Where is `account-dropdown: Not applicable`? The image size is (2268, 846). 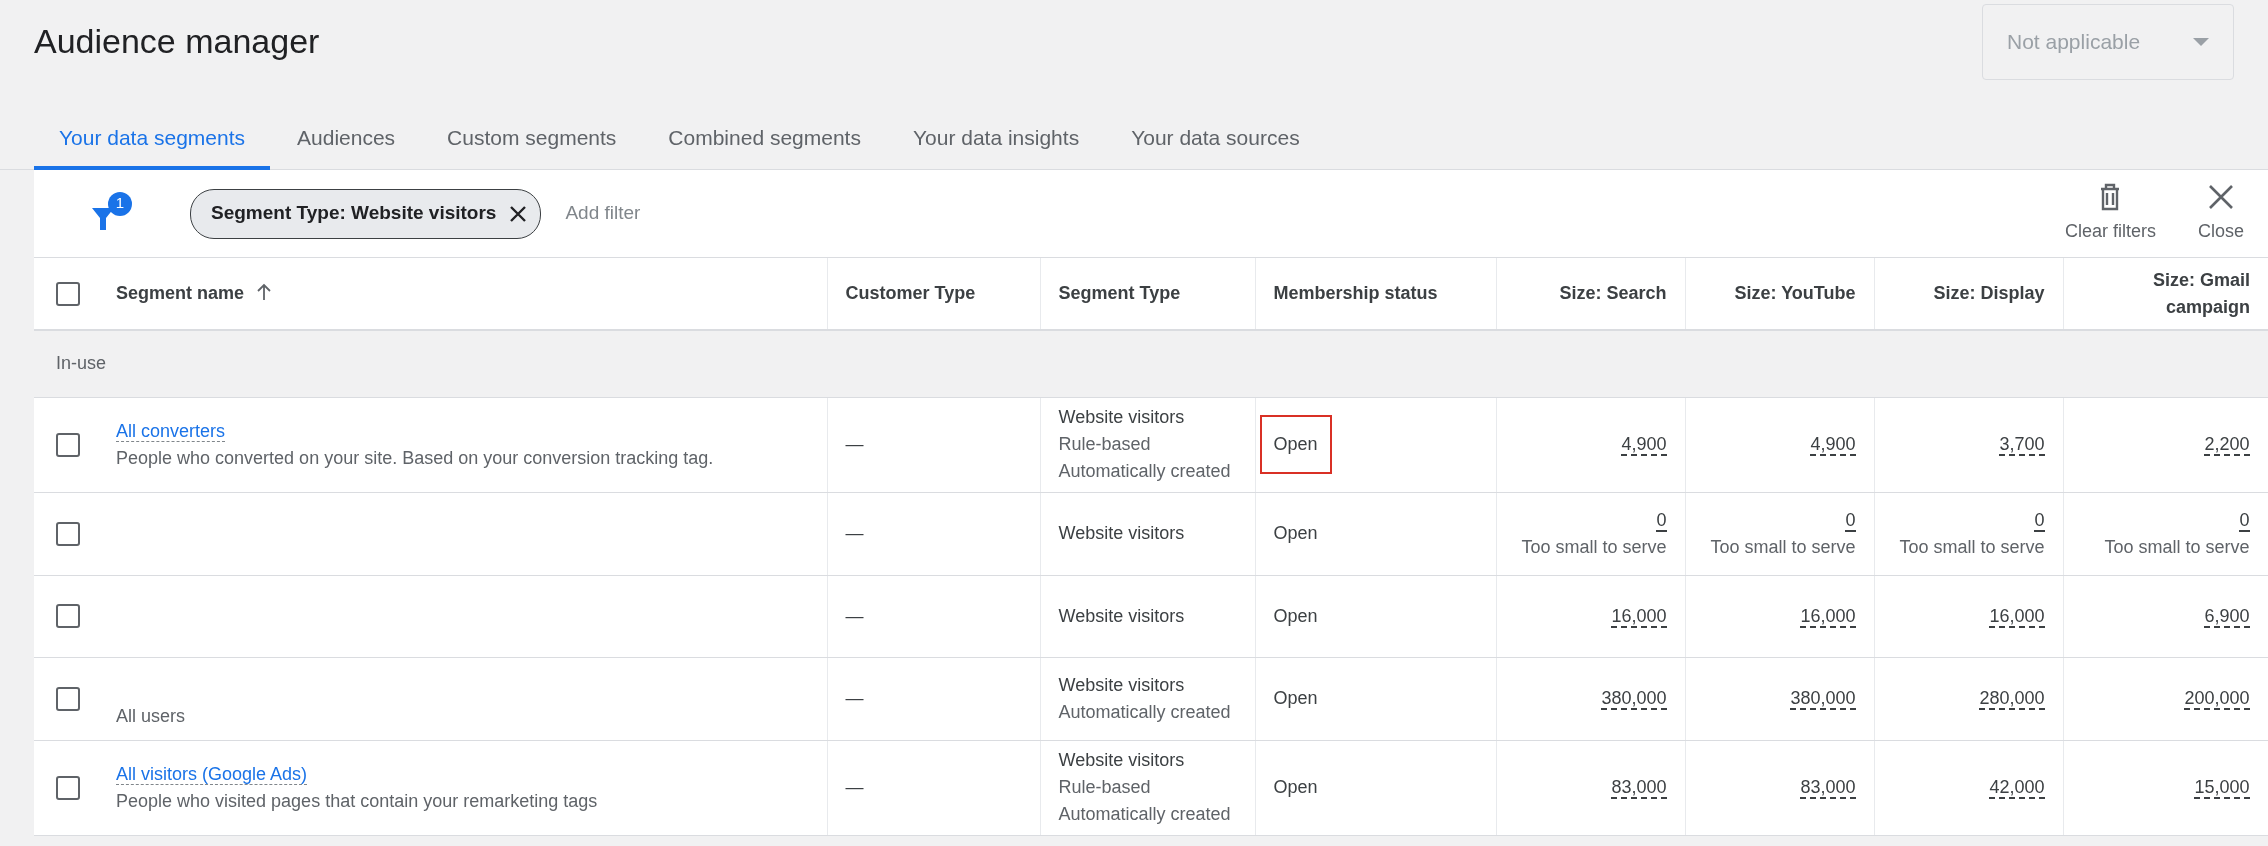
account-dropdown: Not applicable is located at coordinates (2108, 42).